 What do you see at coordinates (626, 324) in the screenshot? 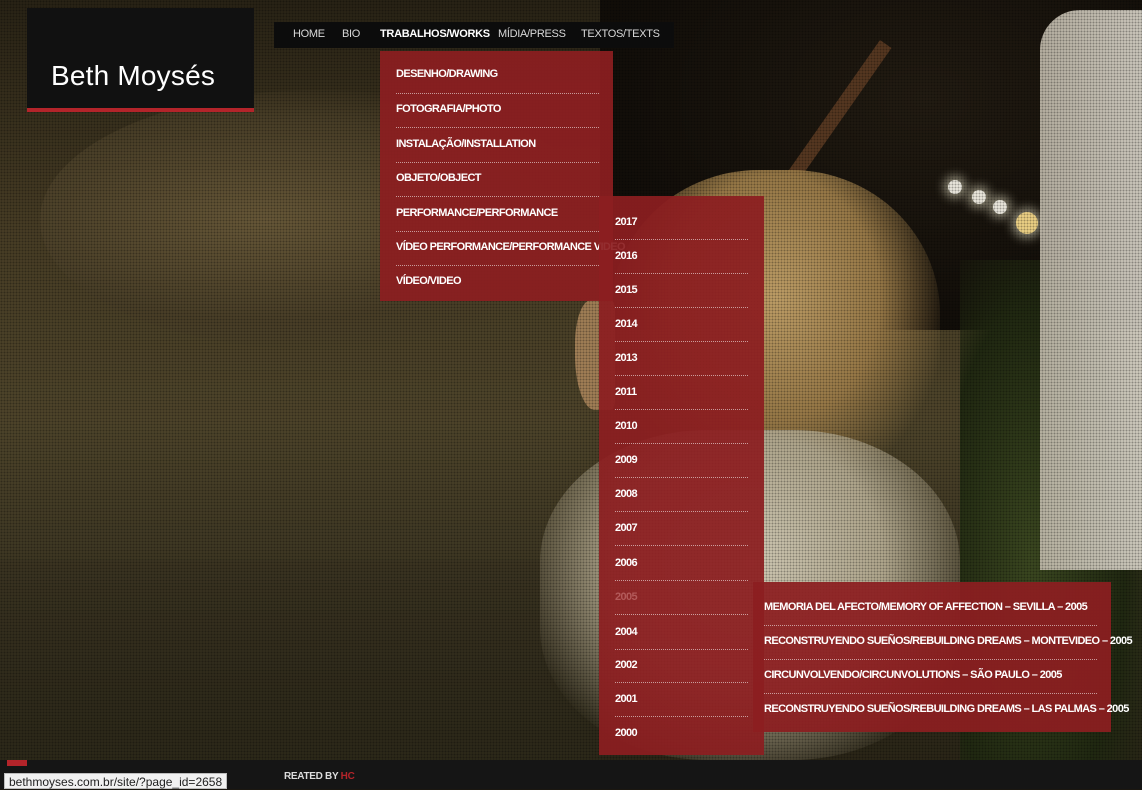
I see `year-2014: 2014` at bounding box center [626, 324].